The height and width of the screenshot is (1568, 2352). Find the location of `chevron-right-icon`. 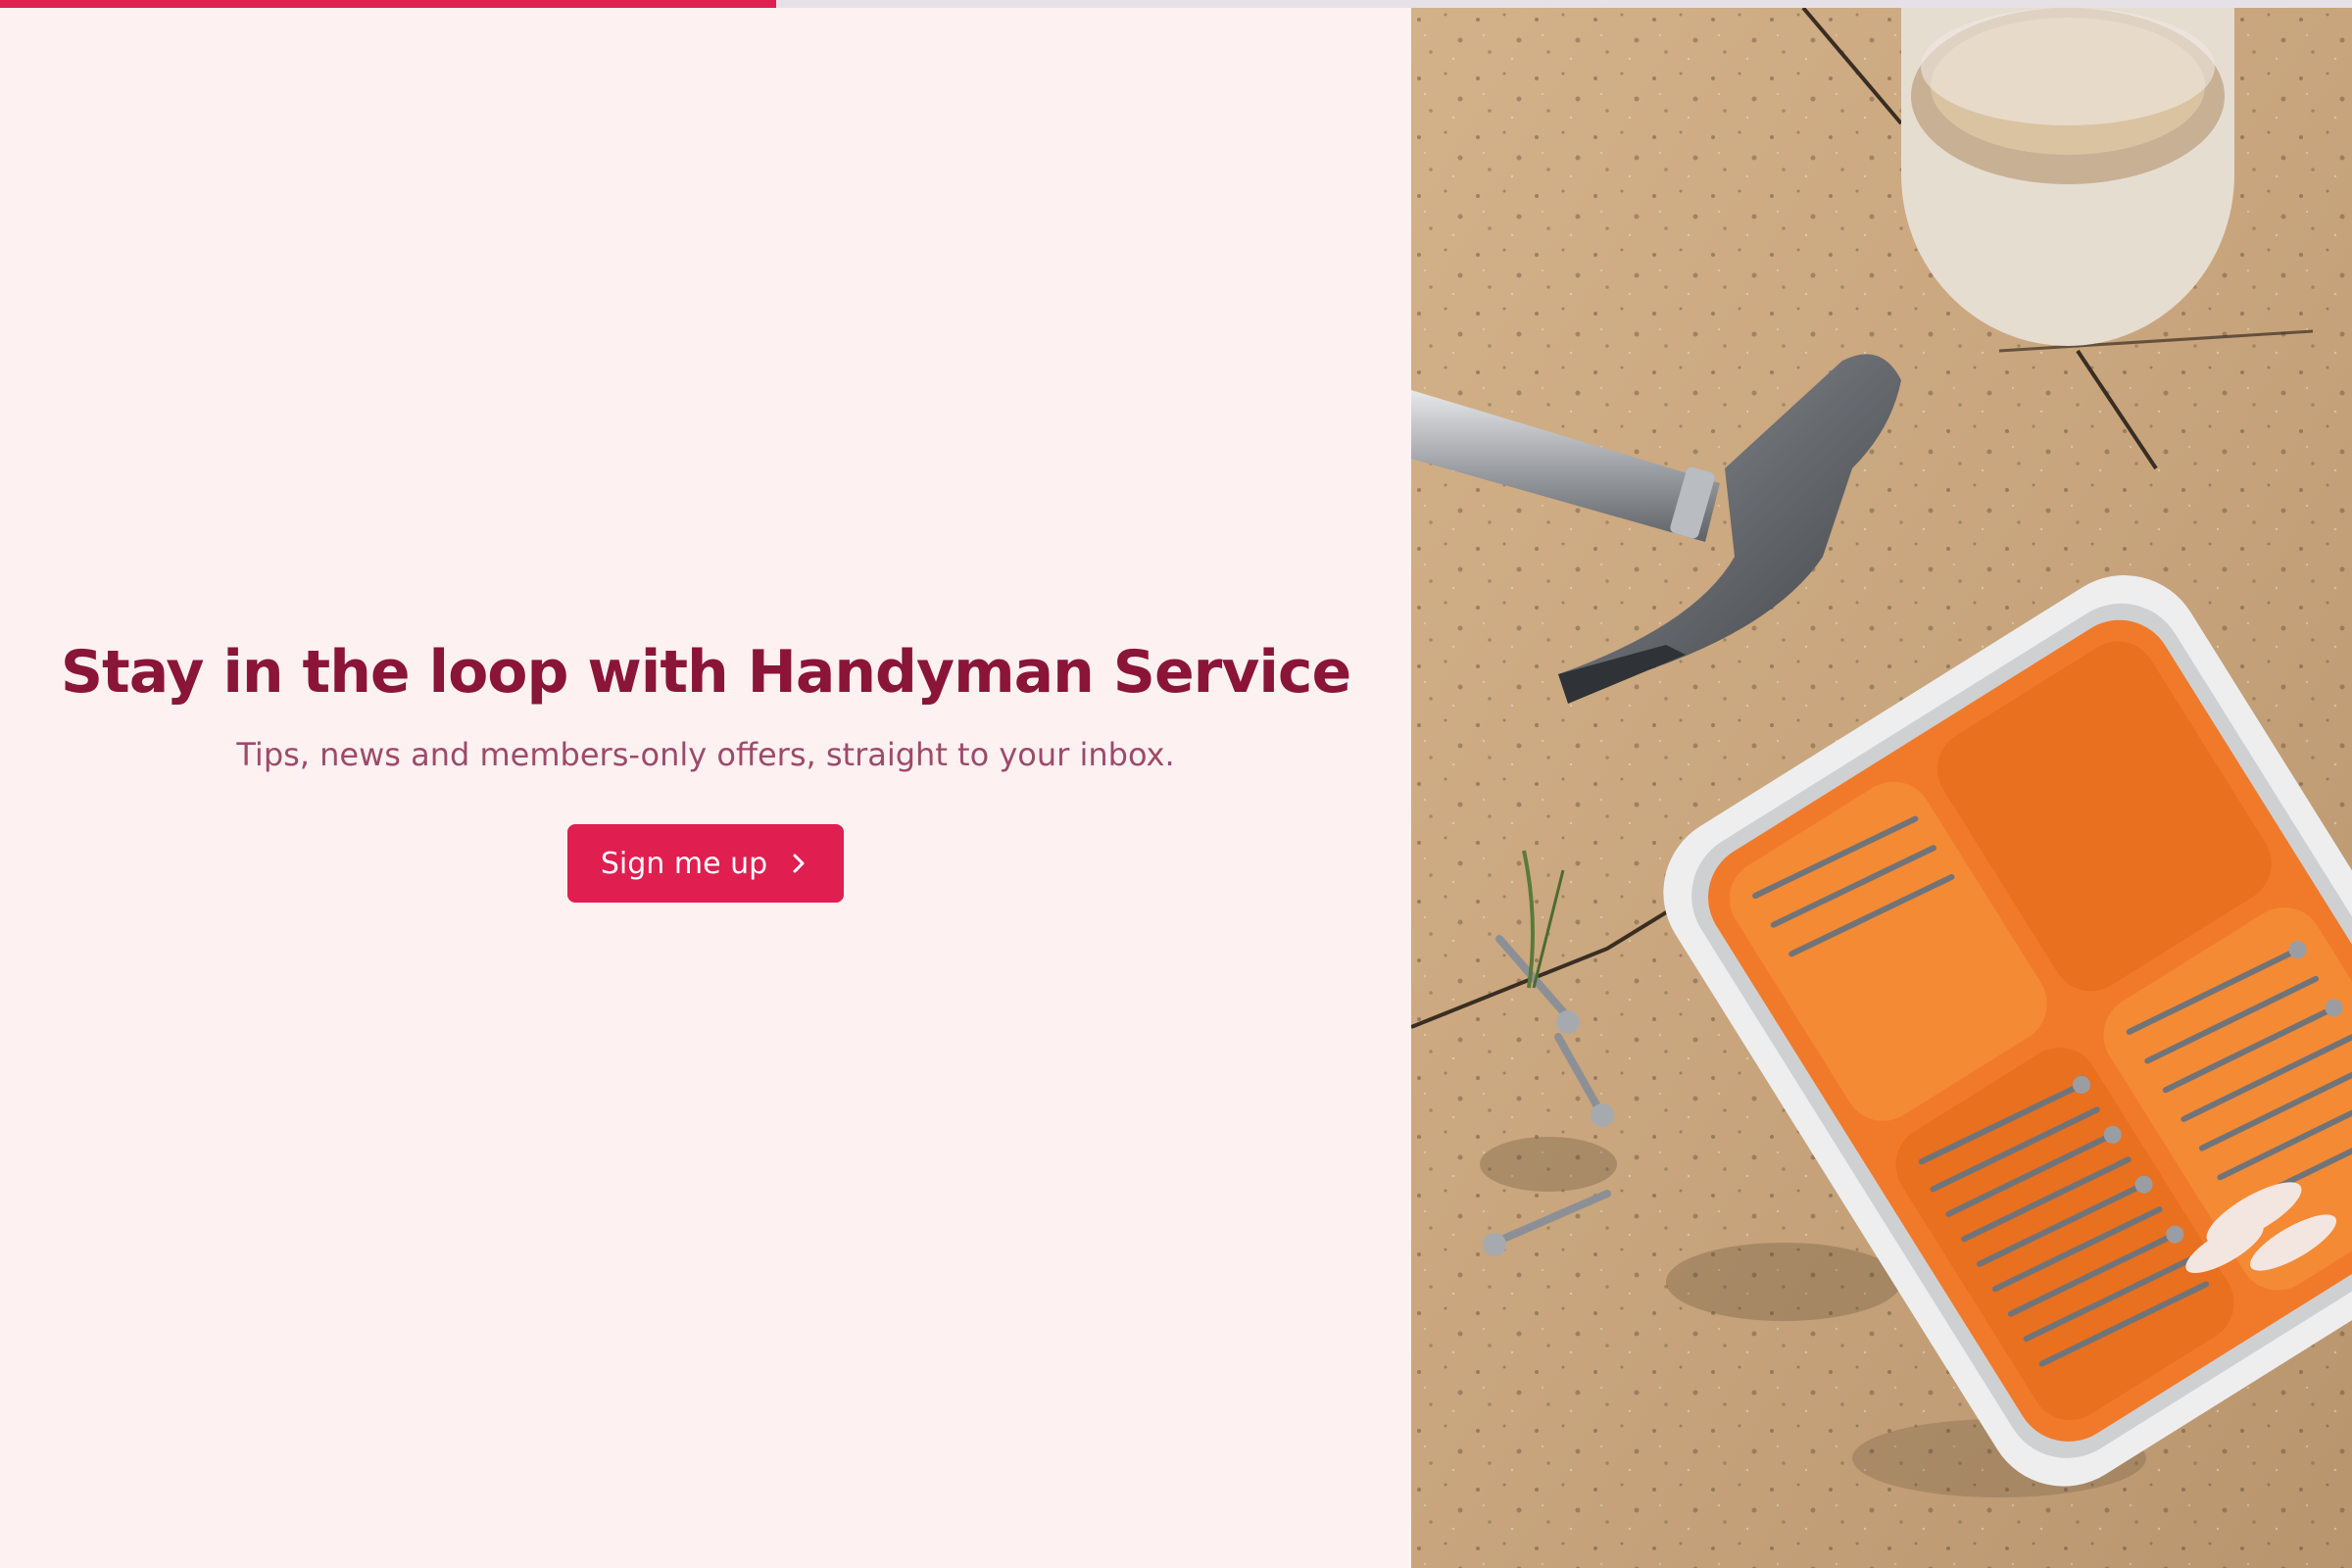

chevron-right-icon is located at coordinates (799, 863).